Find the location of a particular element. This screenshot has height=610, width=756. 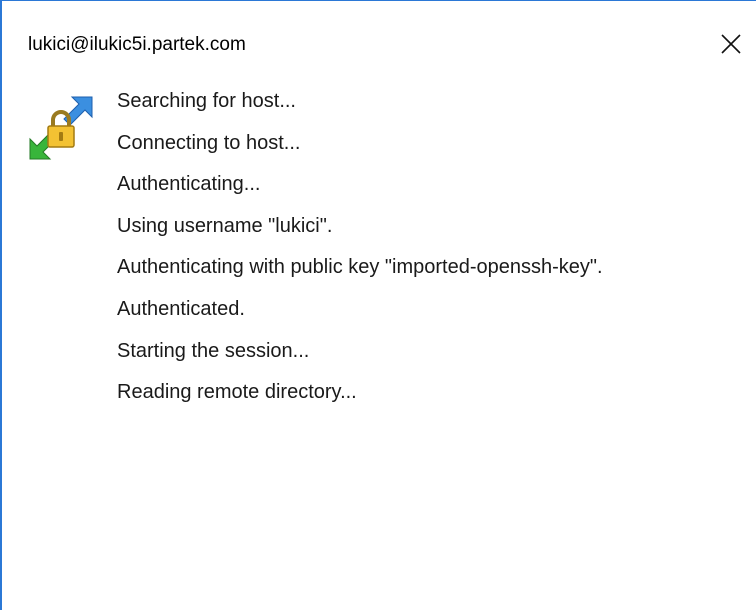

close-icon is located at coordinates (731, 44).